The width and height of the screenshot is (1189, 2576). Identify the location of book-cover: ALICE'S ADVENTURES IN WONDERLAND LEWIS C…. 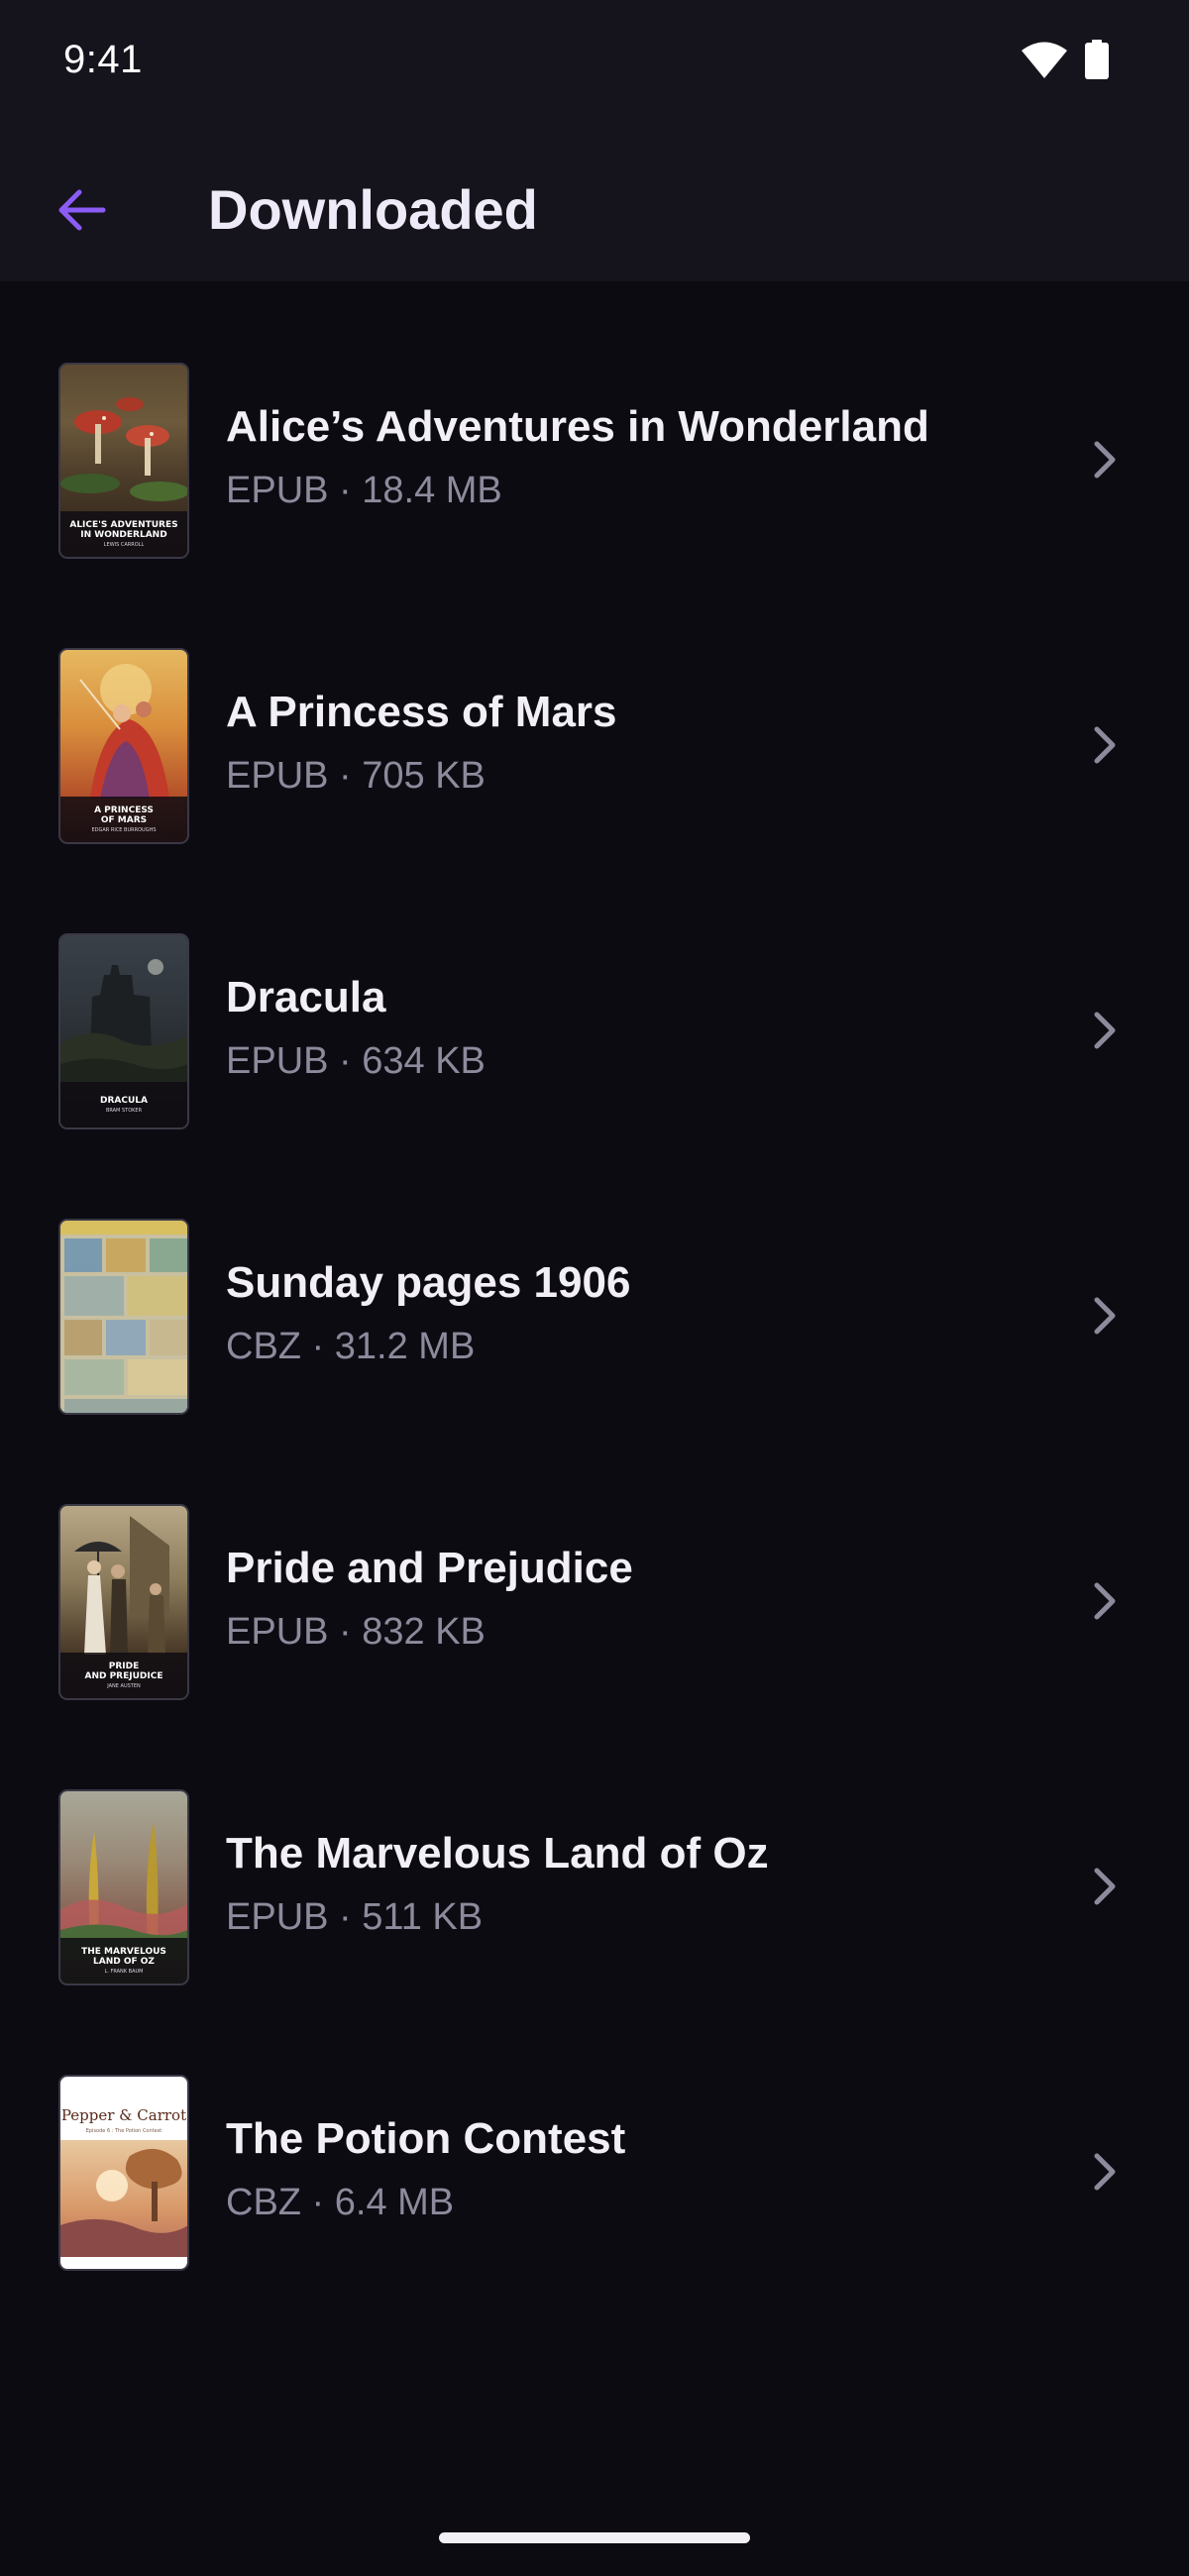
(124, 461).